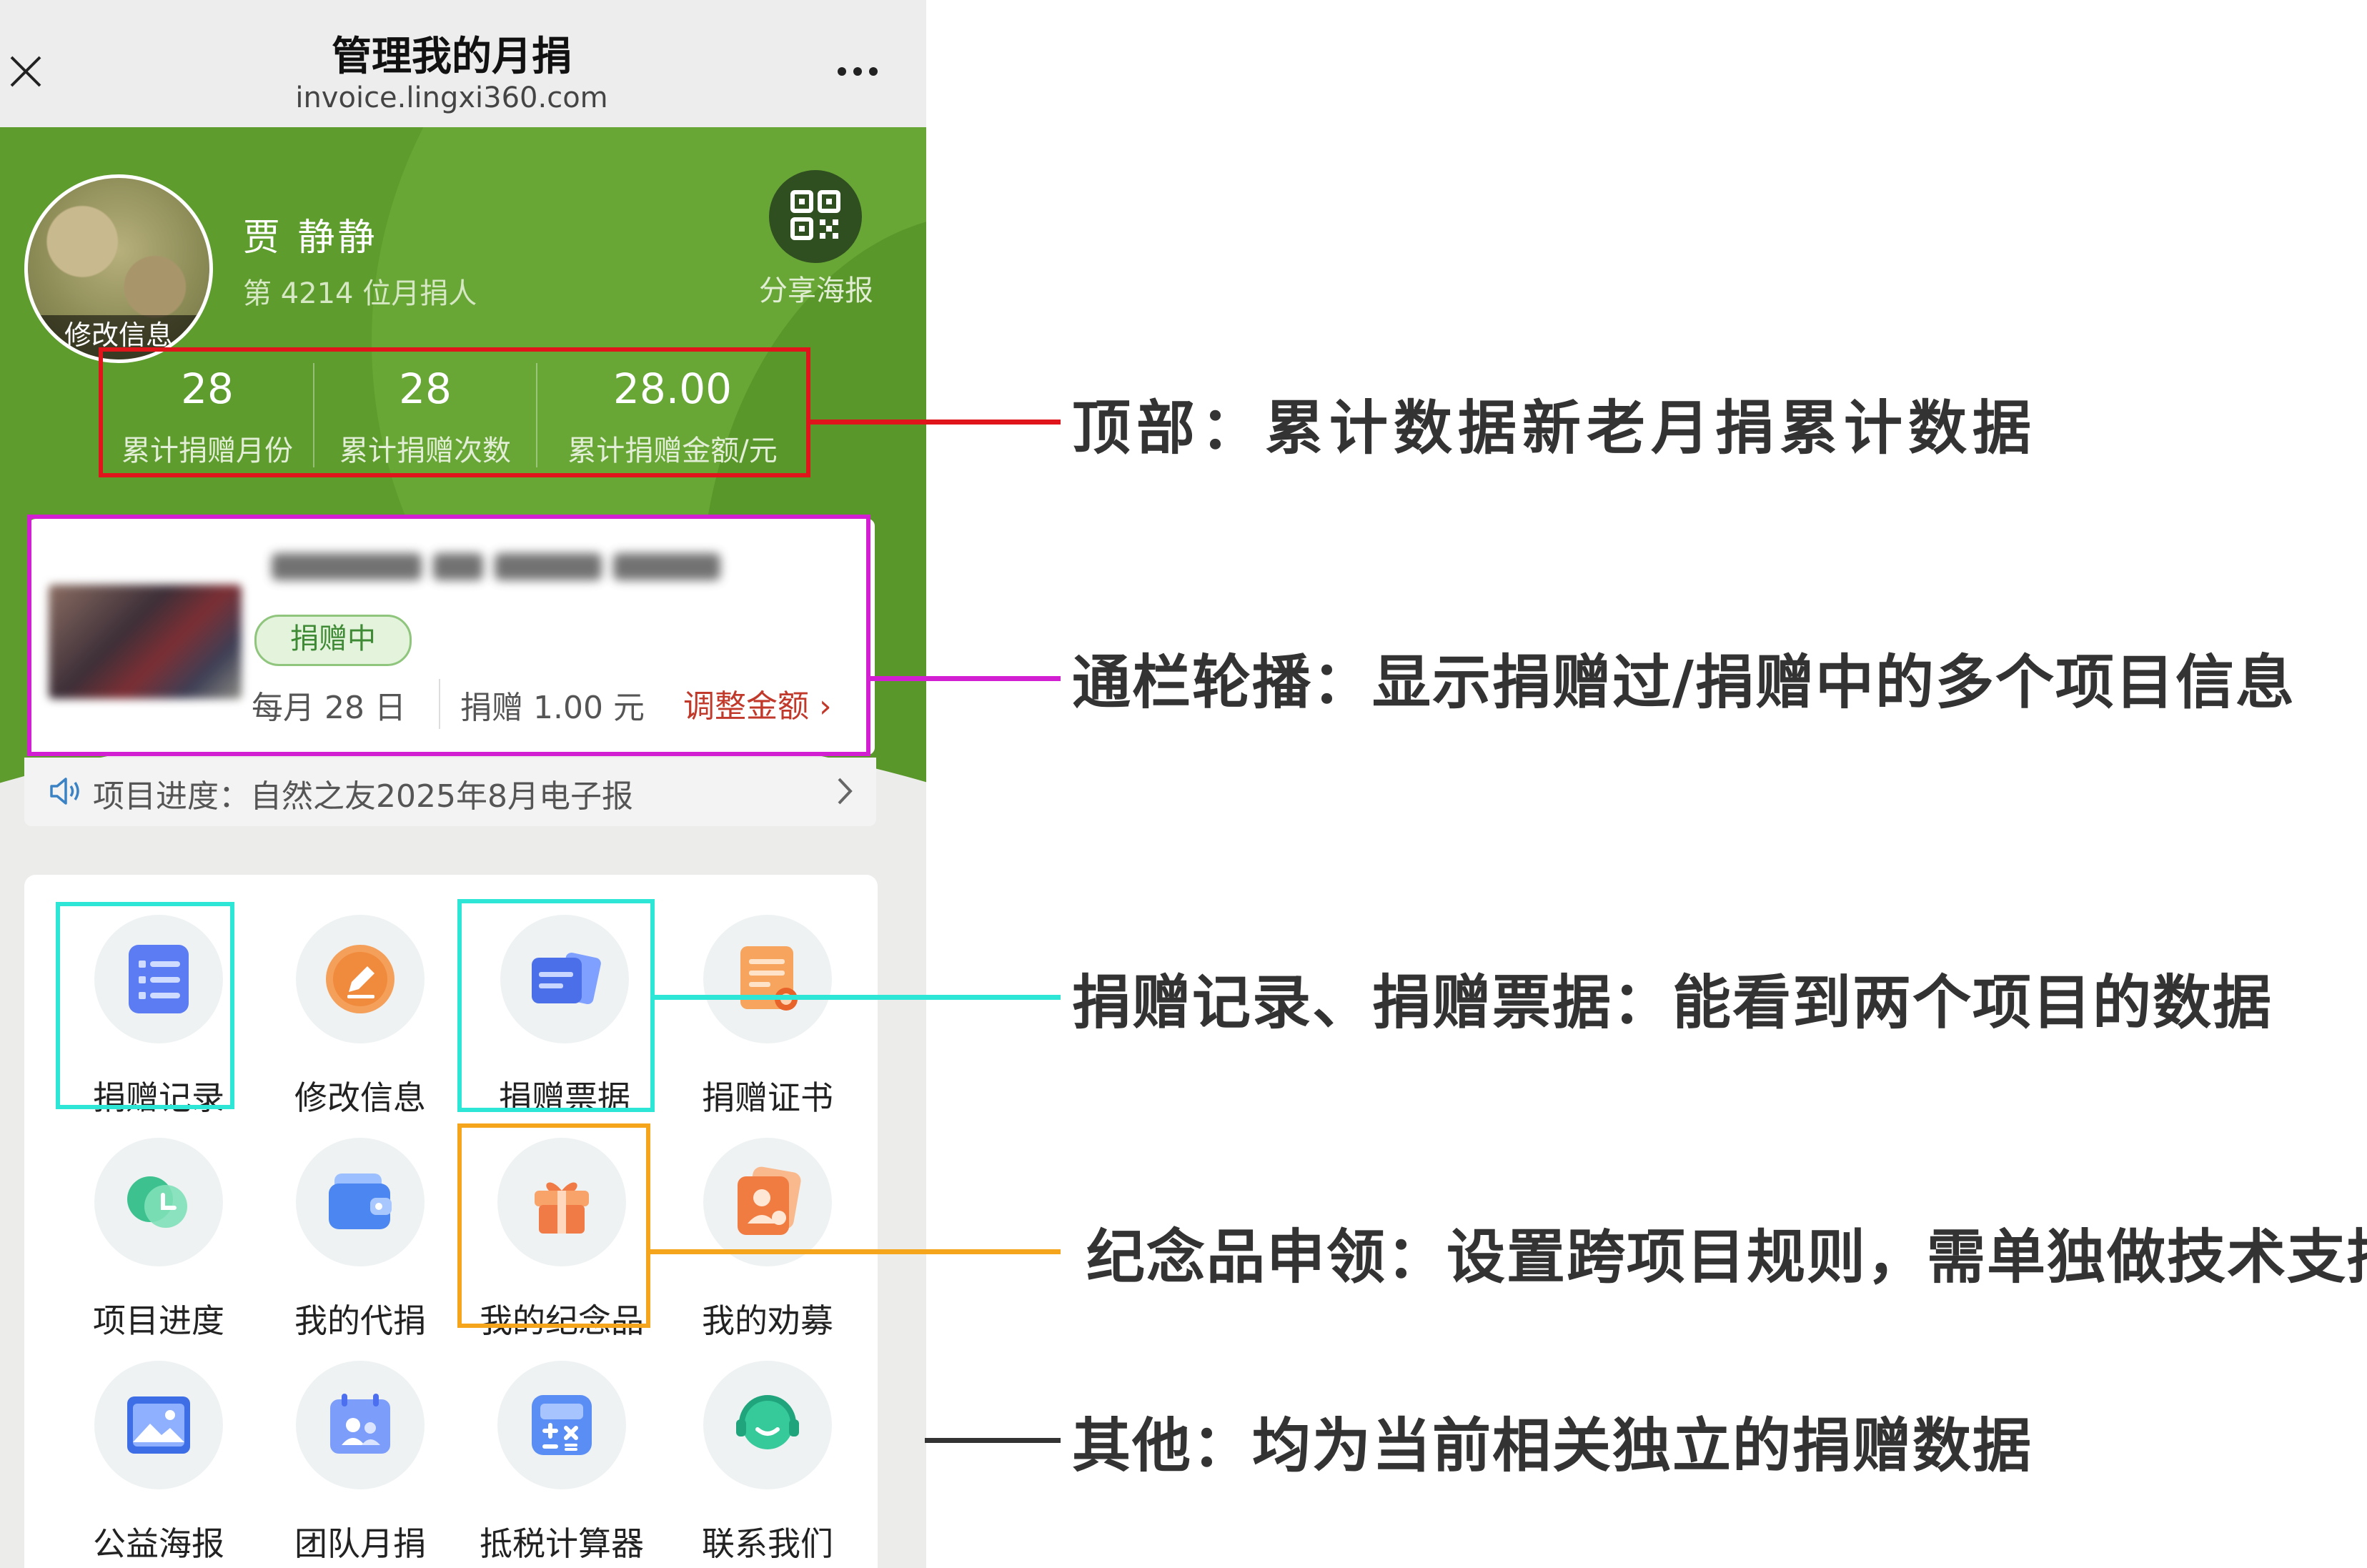  Describe the element at coordinates (310, 238) in the screenshot. I see `user-name: 贾 静静` at that location.